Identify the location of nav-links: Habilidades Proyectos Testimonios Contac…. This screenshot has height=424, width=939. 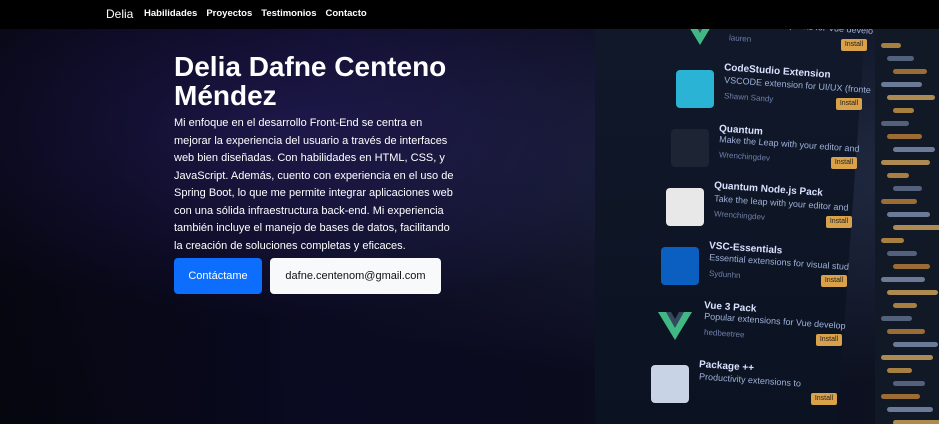
(255, 13).